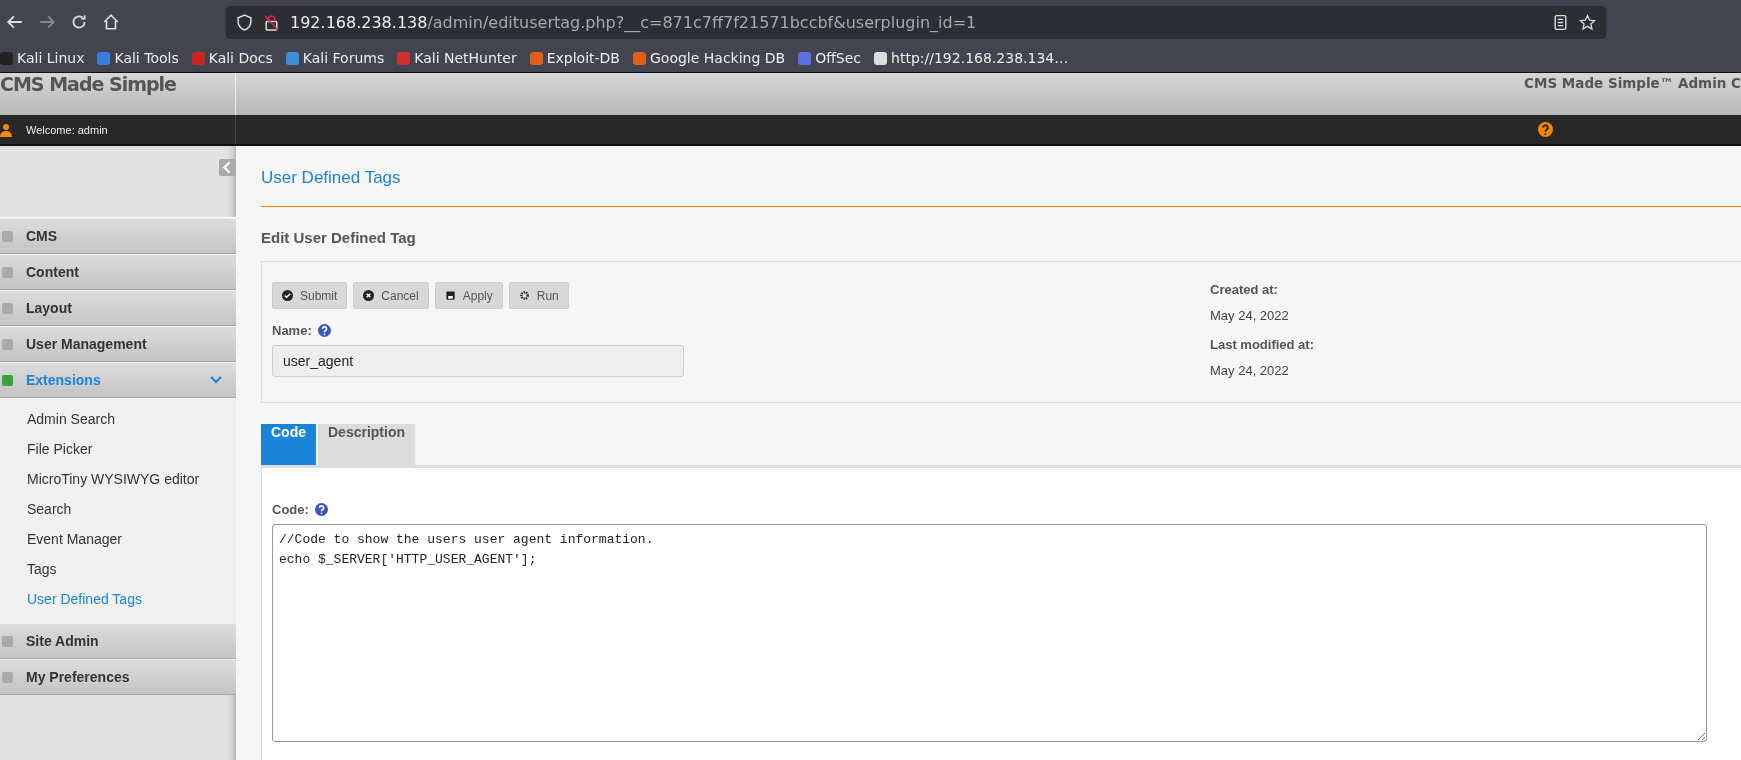  Describe the element at coordinates (42, 58) in the screenshot. I see `bookmark-link: Kali Linux` at that location.